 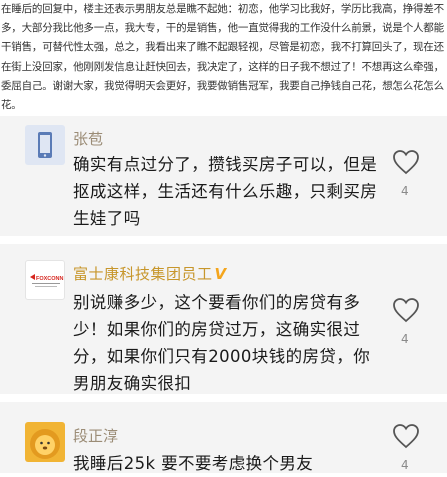 What do you see at coordinates (95, 435) in the screenshot?
I see `username: 段正淳` at bounding box center [95, 435].